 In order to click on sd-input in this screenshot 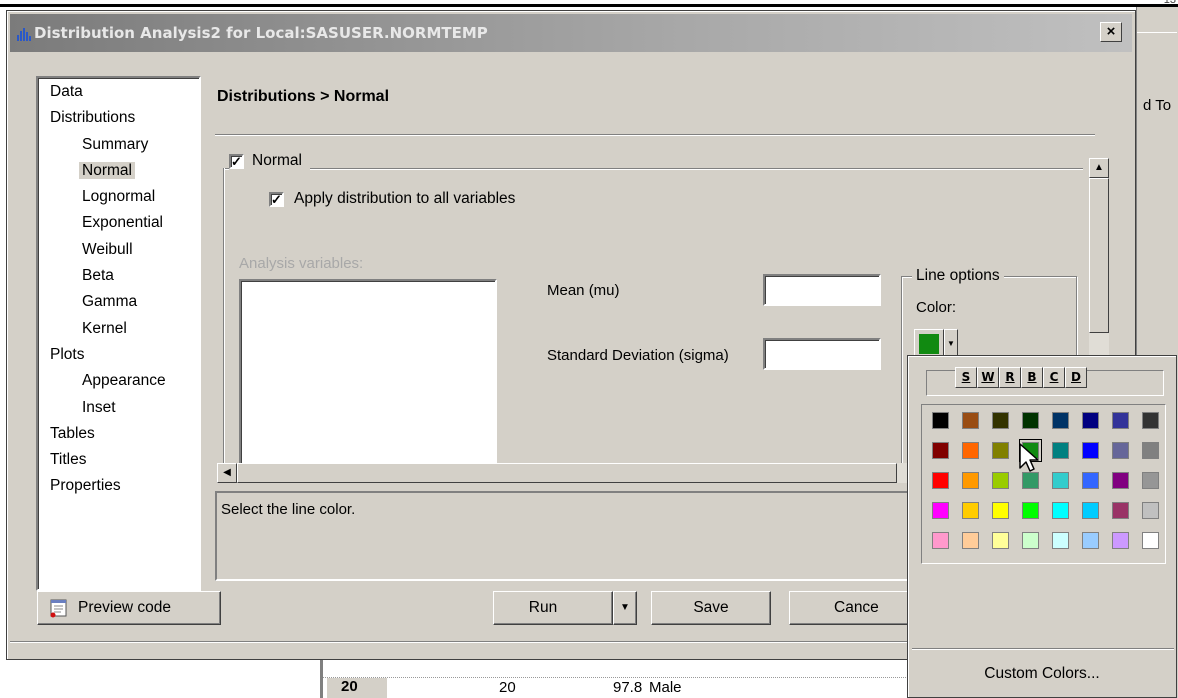, I will do `click(822, 354)`.